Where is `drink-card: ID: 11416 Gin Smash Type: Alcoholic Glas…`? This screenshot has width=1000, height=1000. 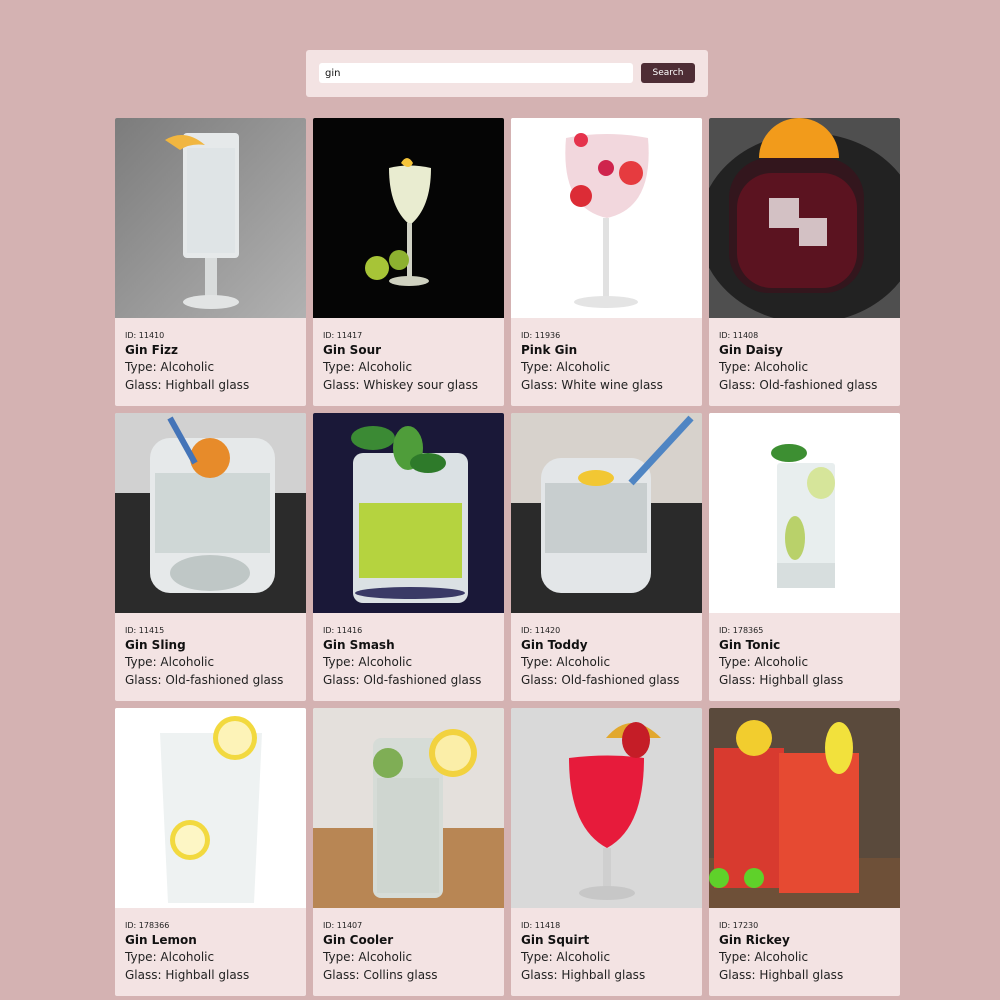
drink-card: ID: 11416 Gin Smash Type: Alcoholic Glas… is located at coordinates (408, 557).